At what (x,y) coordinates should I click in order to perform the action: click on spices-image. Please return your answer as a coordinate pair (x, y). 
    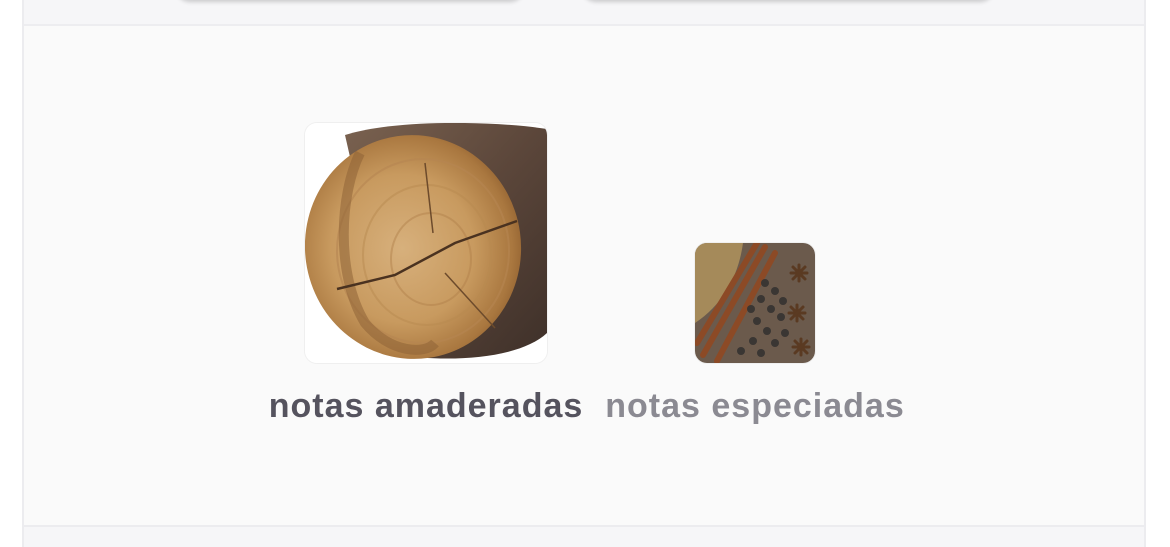
    Looking at the image, I should click on (755, 303).